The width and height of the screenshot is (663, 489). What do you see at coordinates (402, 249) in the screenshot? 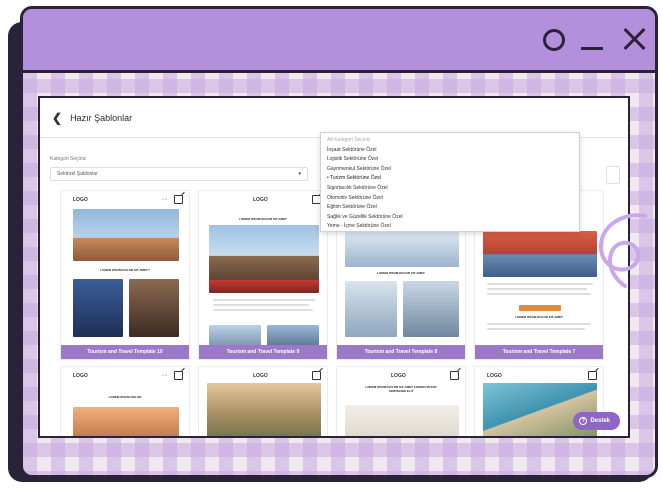
I see `ski-image` at bounding box center [402, 249].